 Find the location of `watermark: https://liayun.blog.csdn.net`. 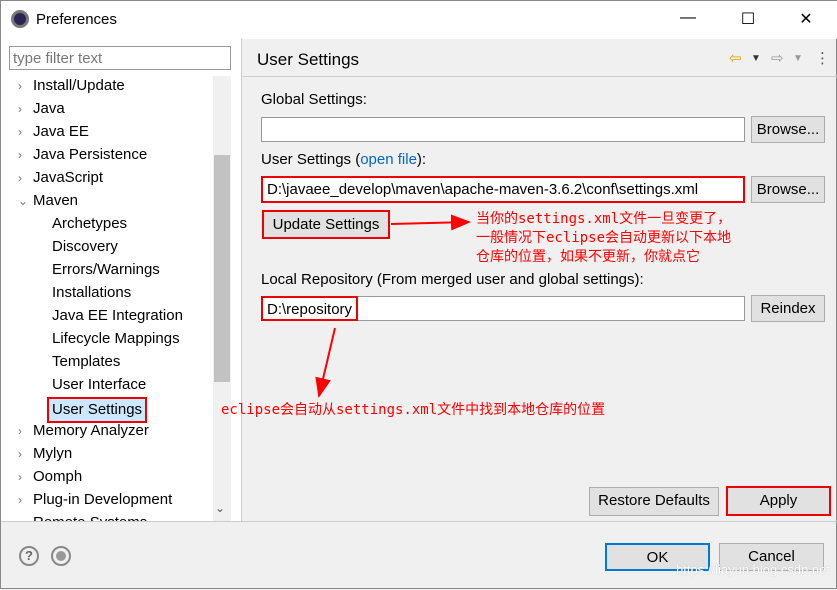

watermark: https://liayun.blog.csdn.net is located at coordinates (753, 569).